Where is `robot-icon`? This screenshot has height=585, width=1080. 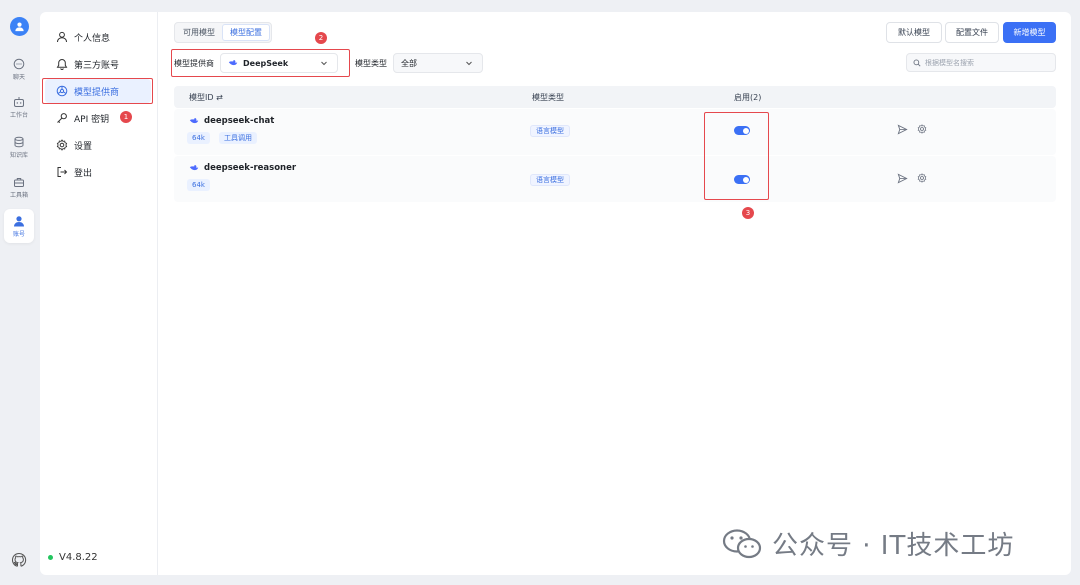
robot-icon is located at coordinates (19, 101).